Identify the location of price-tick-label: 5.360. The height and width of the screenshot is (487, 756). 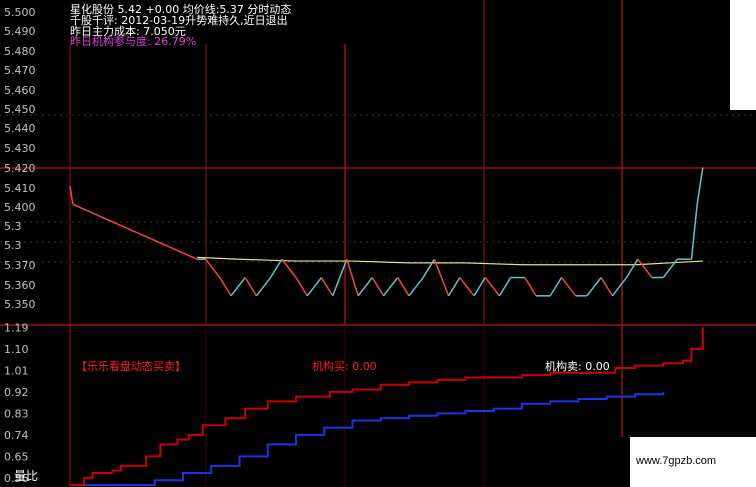
(20, 285).